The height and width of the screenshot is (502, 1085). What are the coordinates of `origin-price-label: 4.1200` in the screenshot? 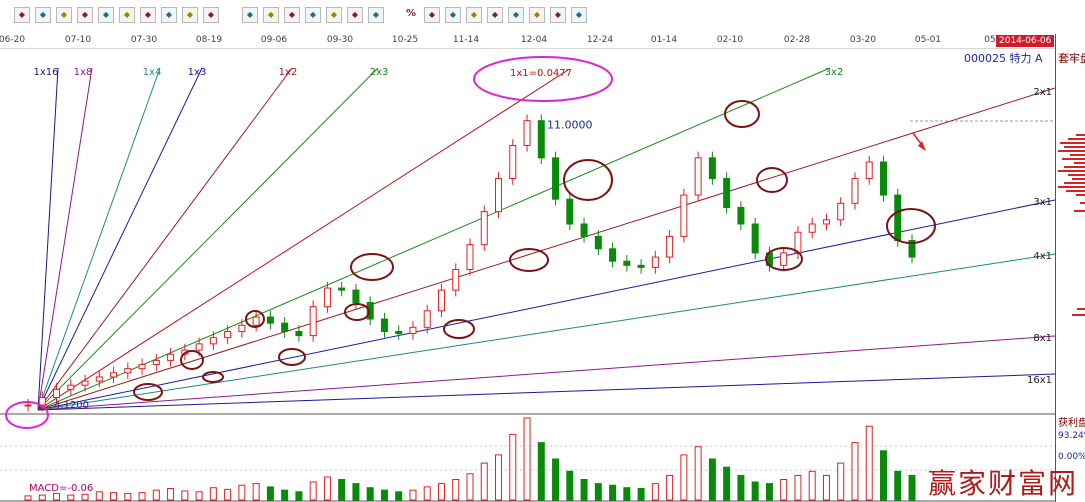 It's located at (71, 405).